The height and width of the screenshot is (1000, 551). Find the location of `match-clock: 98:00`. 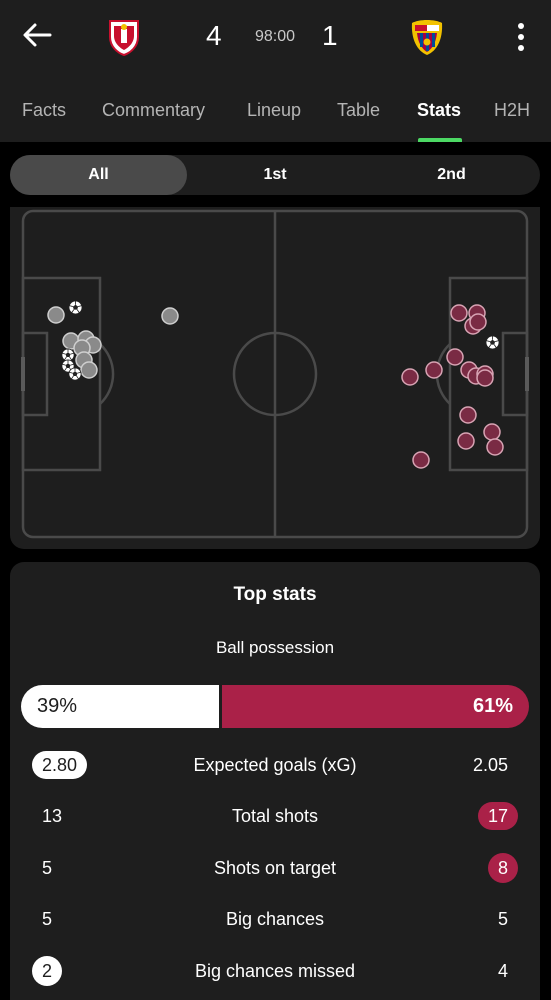

match-clock: 98:00 is located at coordinates (275, 36).